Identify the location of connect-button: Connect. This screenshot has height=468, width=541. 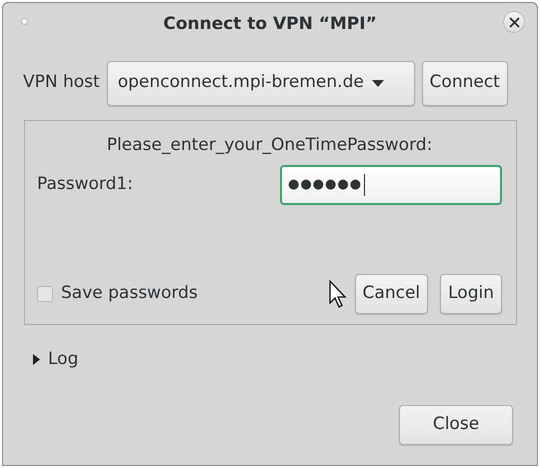
(465, 83).